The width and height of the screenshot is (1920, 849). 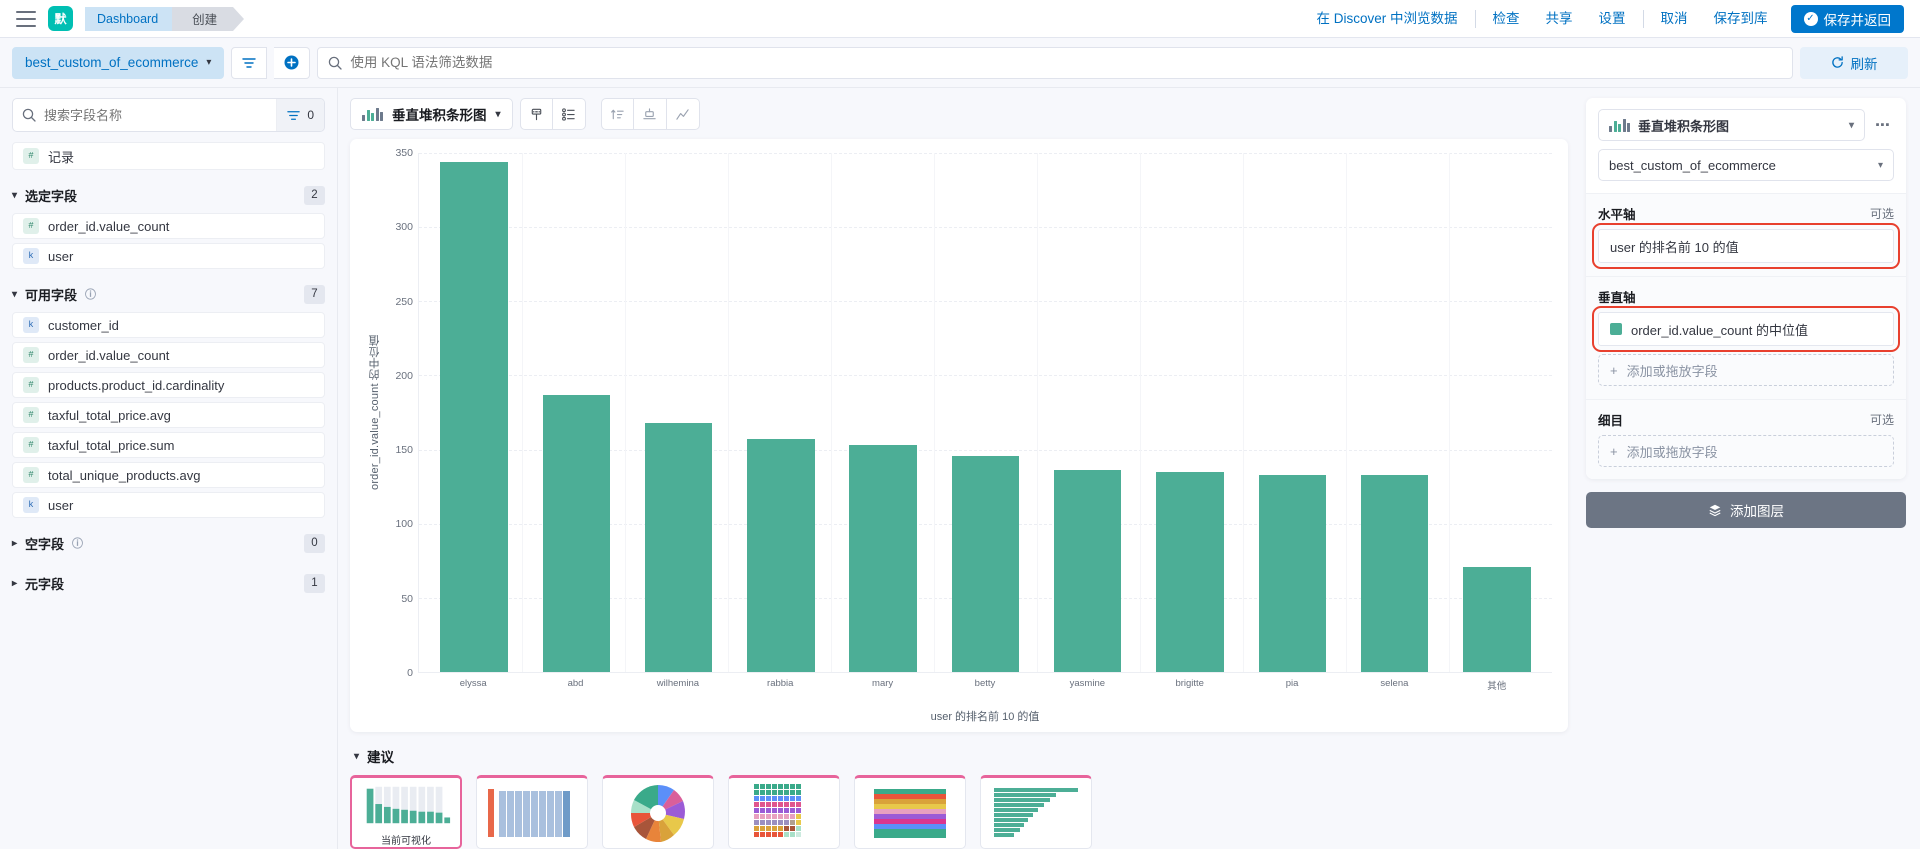 I want to click on save-and-return-button: ✓ 保存并返回, so click(x=1847, y=18).